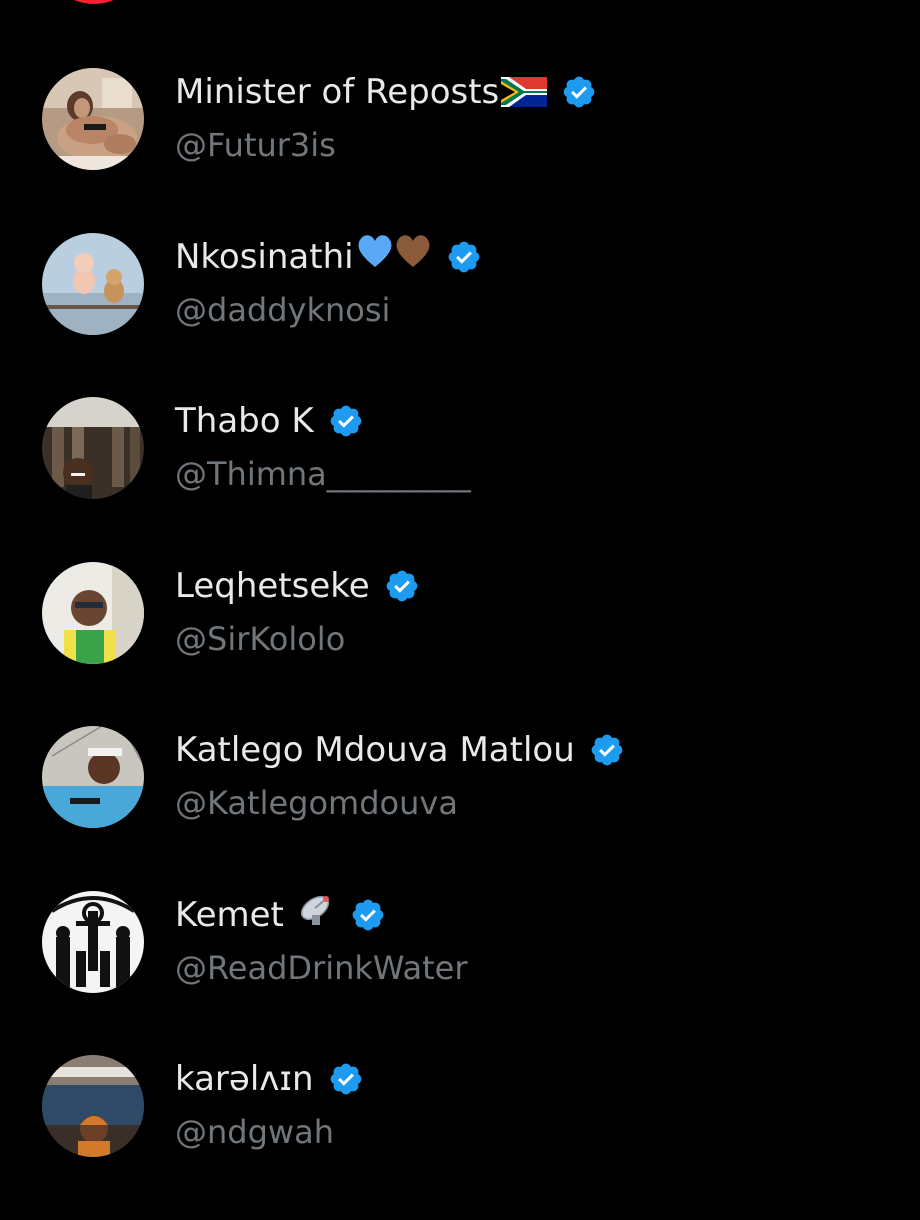 This screenshot has width=920, height=1220. I want to click on account-row: Leqhetseke @SirKololo, so click(460, 644).